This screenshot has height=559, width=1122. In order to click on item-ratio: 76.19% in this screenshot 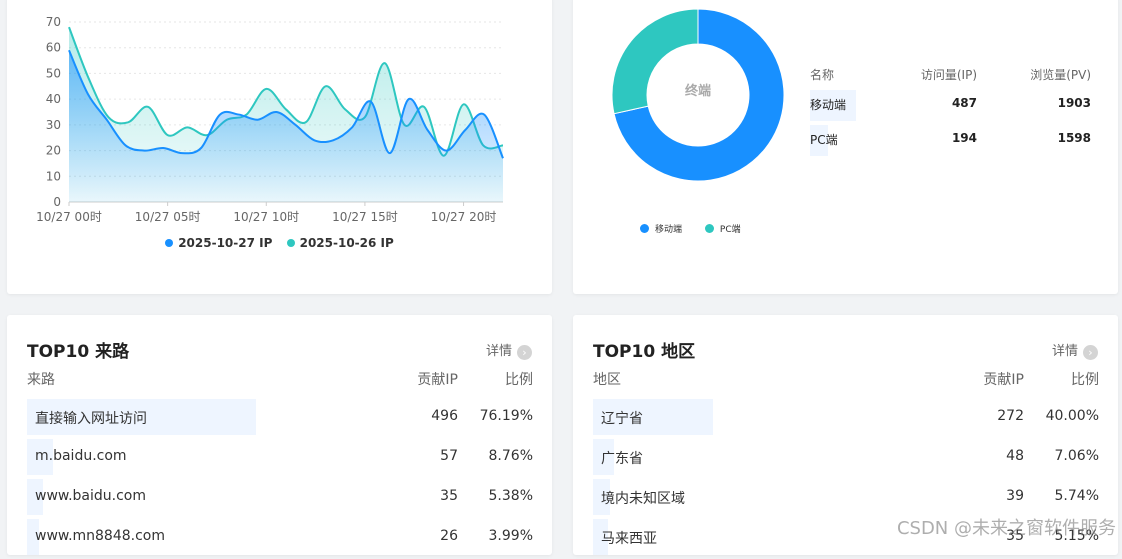, I will do `click(506, 416)`.